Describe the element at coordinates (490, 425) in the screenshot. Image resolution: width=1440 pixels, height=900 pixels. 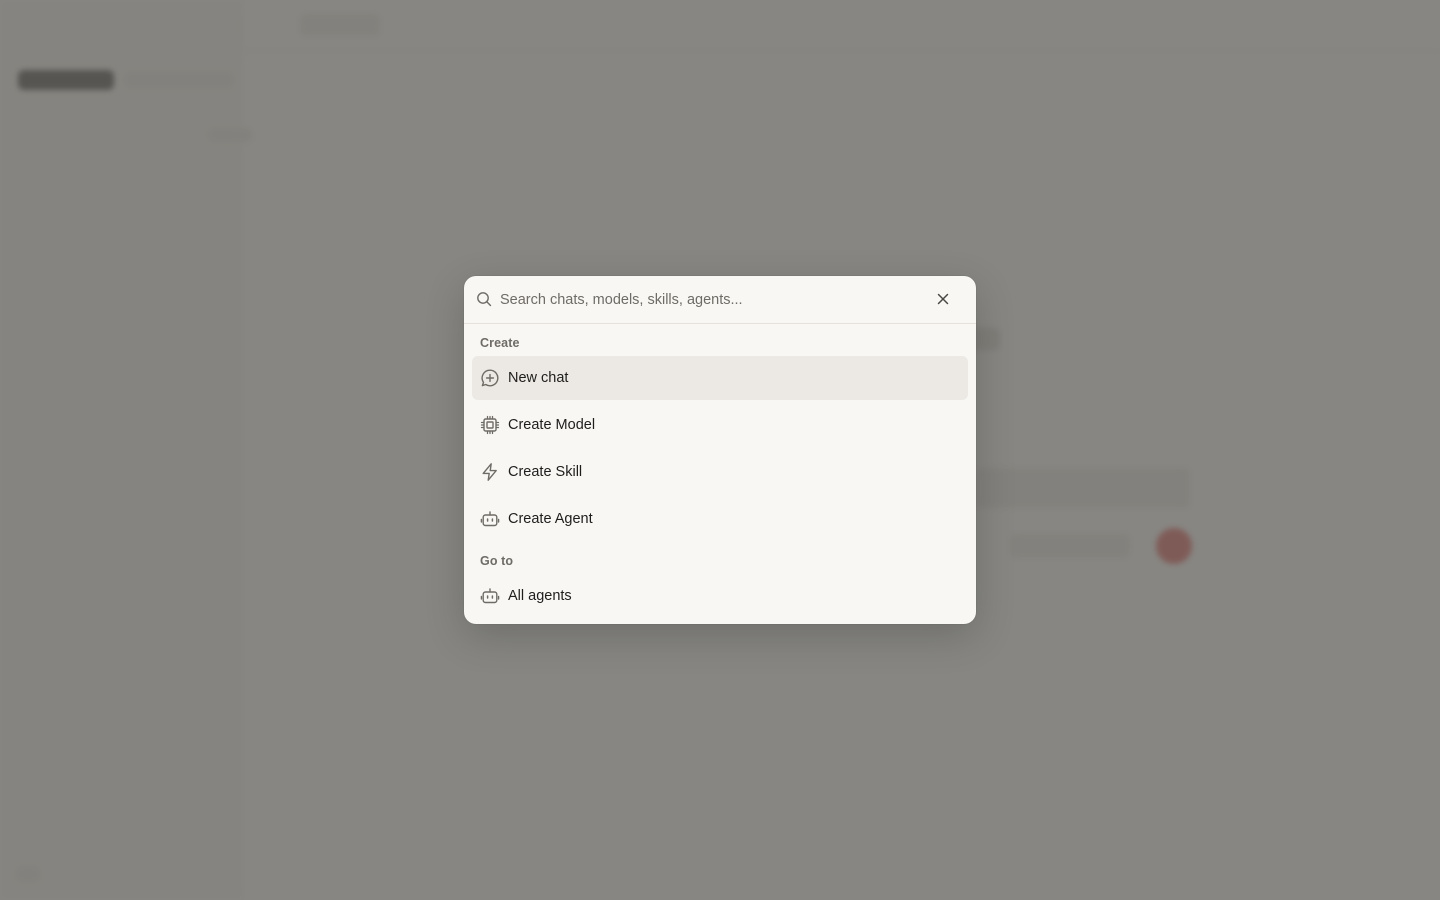
I see `cpu-chip-icon` at that location.